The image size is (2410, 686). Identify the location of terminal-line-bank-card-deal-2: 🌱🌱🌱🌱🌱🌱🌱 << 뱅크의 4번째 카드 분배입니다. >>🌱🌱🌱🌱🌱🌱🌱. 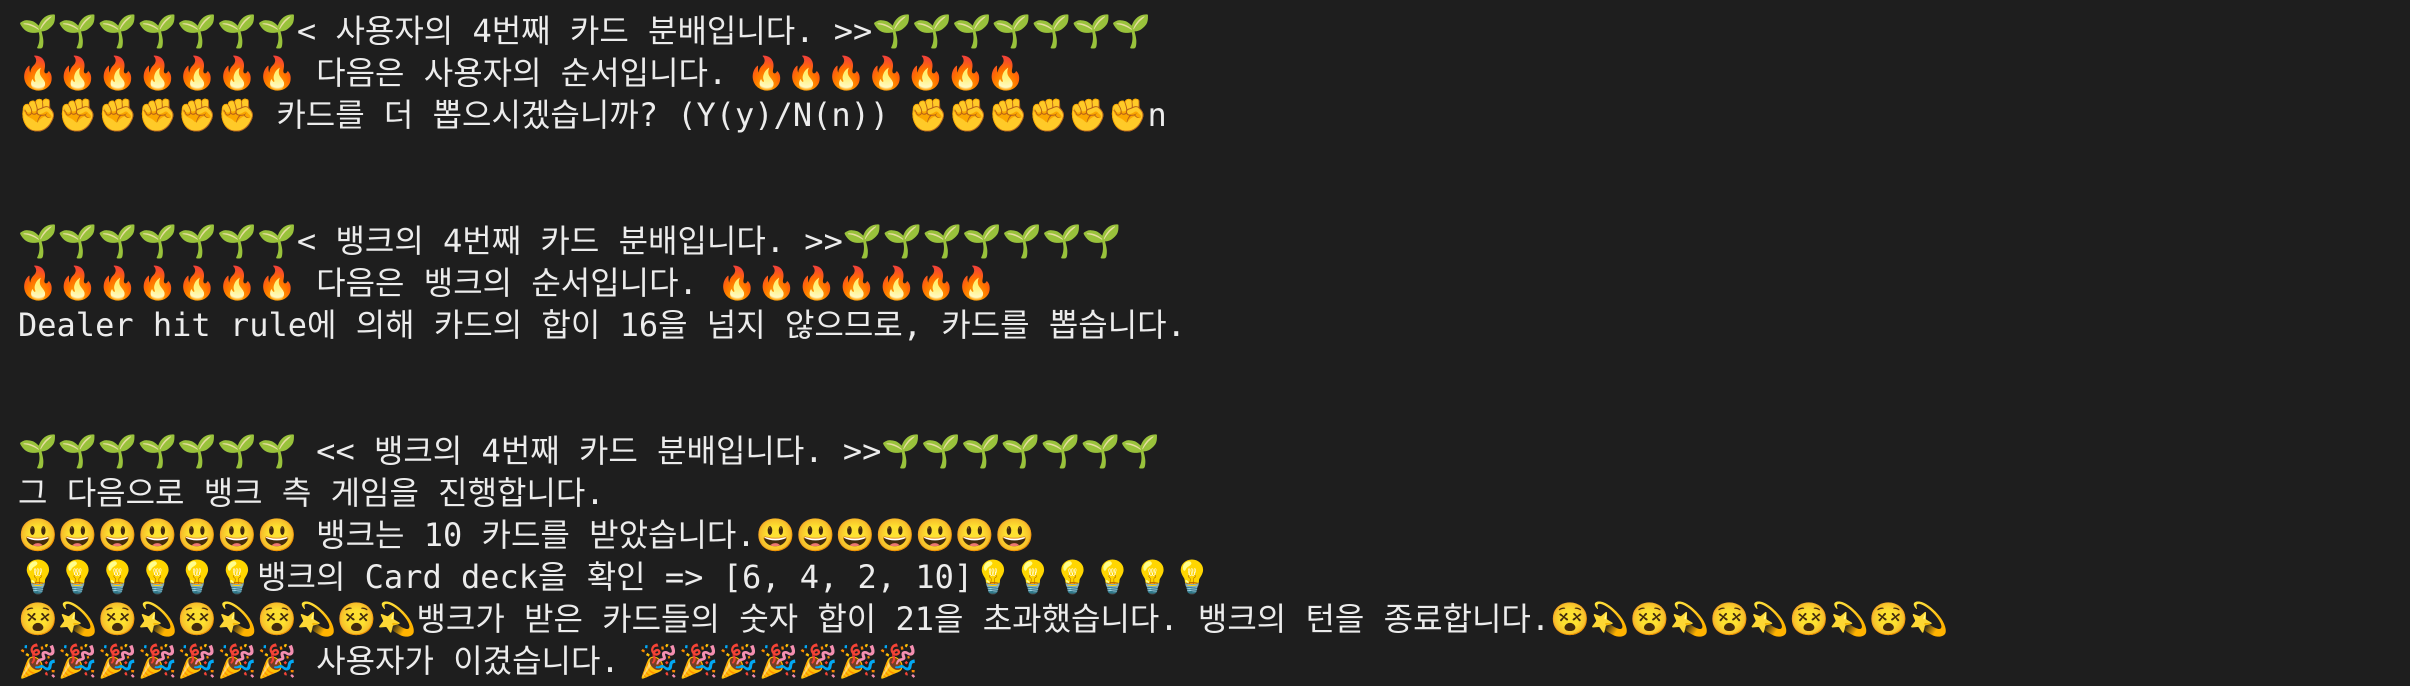
(589, 451).